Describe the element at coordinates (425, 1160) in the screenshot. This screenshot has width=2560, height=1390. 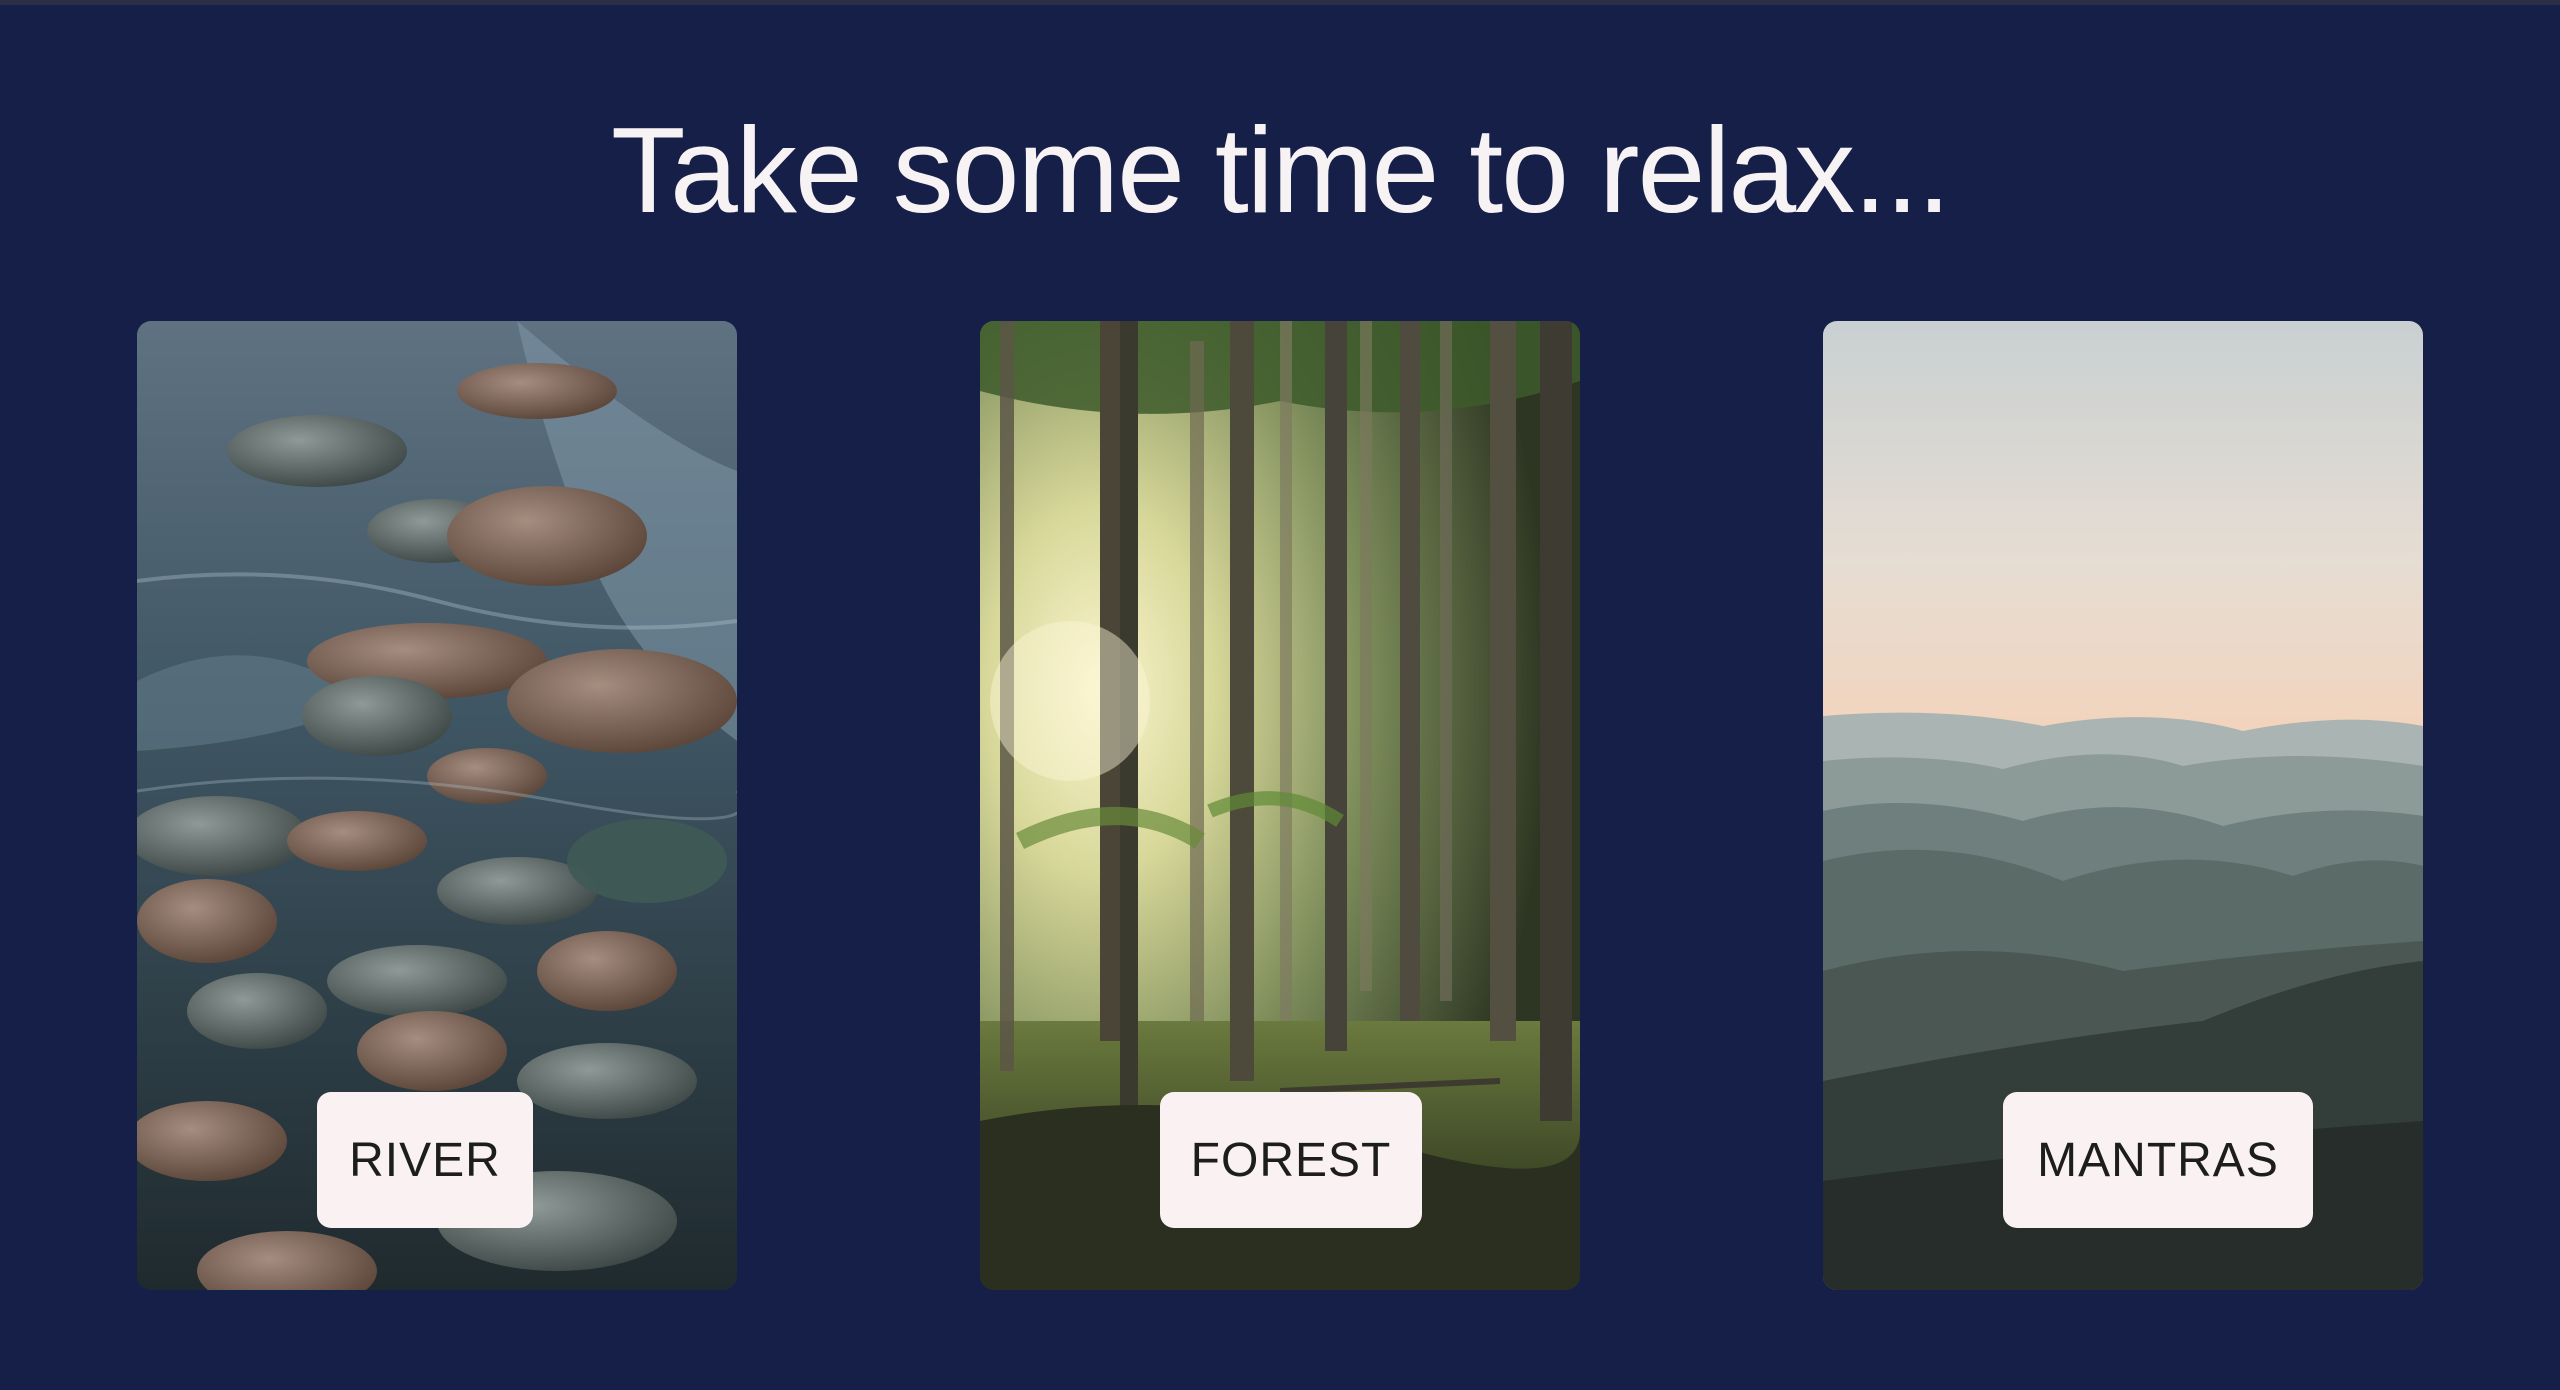
I see `river-button: RIVER` at that location.